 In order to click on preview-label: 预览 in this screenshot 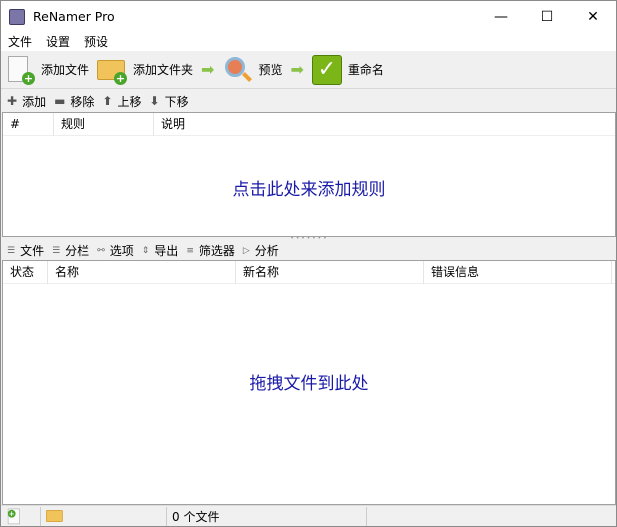, I will do `click(270, 70)`.